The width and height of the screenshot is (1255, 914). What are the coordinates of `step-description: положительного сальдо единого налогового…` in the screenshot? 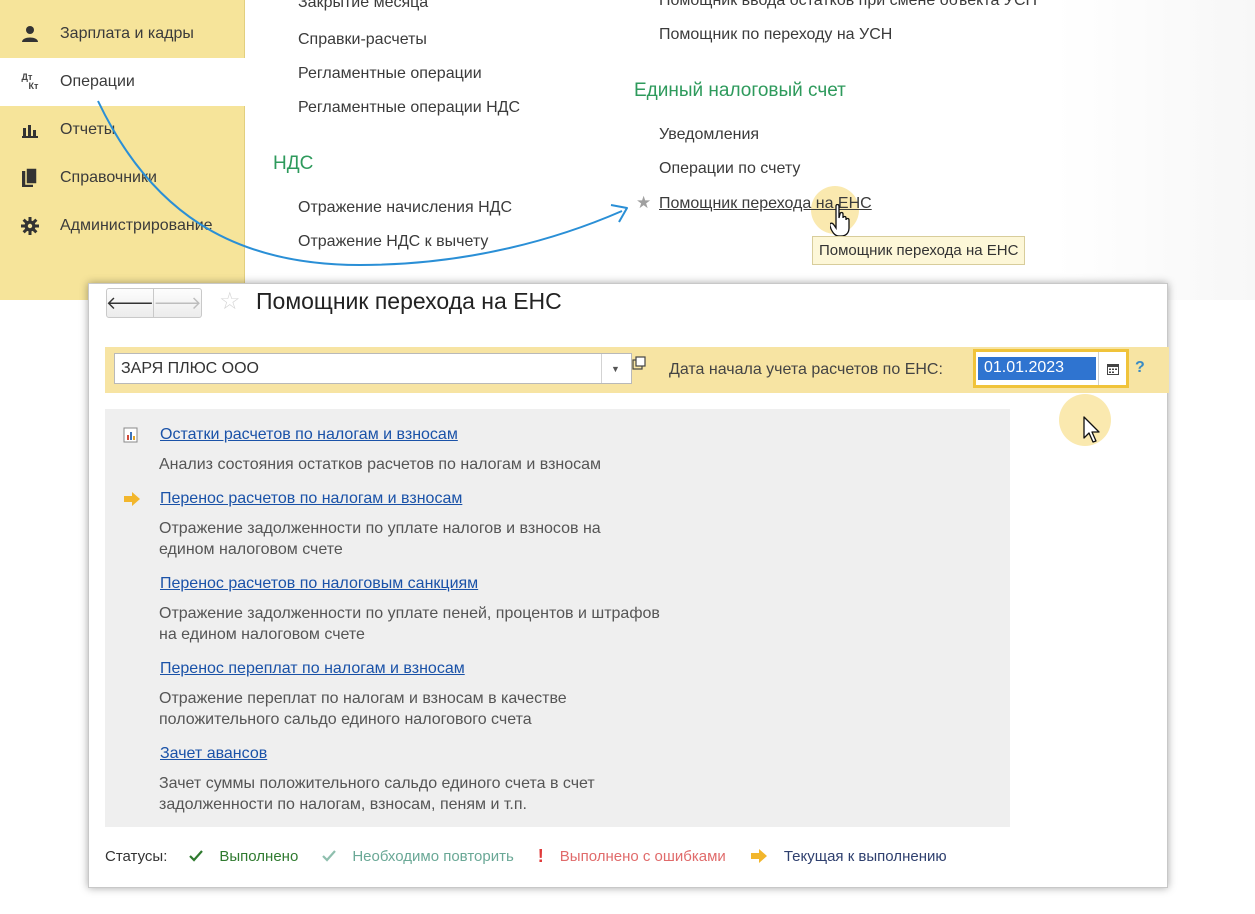 It's located at (345, 719).